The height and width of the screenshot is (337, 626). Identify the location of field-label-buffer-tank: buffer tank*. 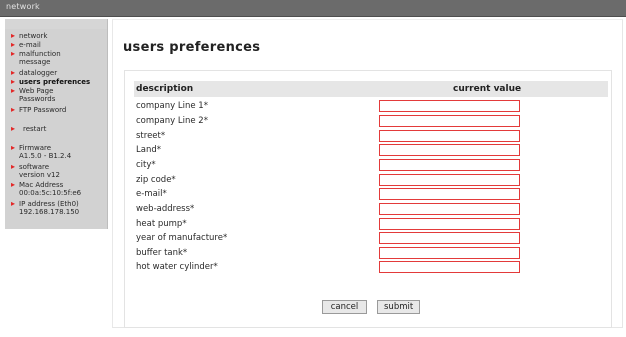
(162, 253).